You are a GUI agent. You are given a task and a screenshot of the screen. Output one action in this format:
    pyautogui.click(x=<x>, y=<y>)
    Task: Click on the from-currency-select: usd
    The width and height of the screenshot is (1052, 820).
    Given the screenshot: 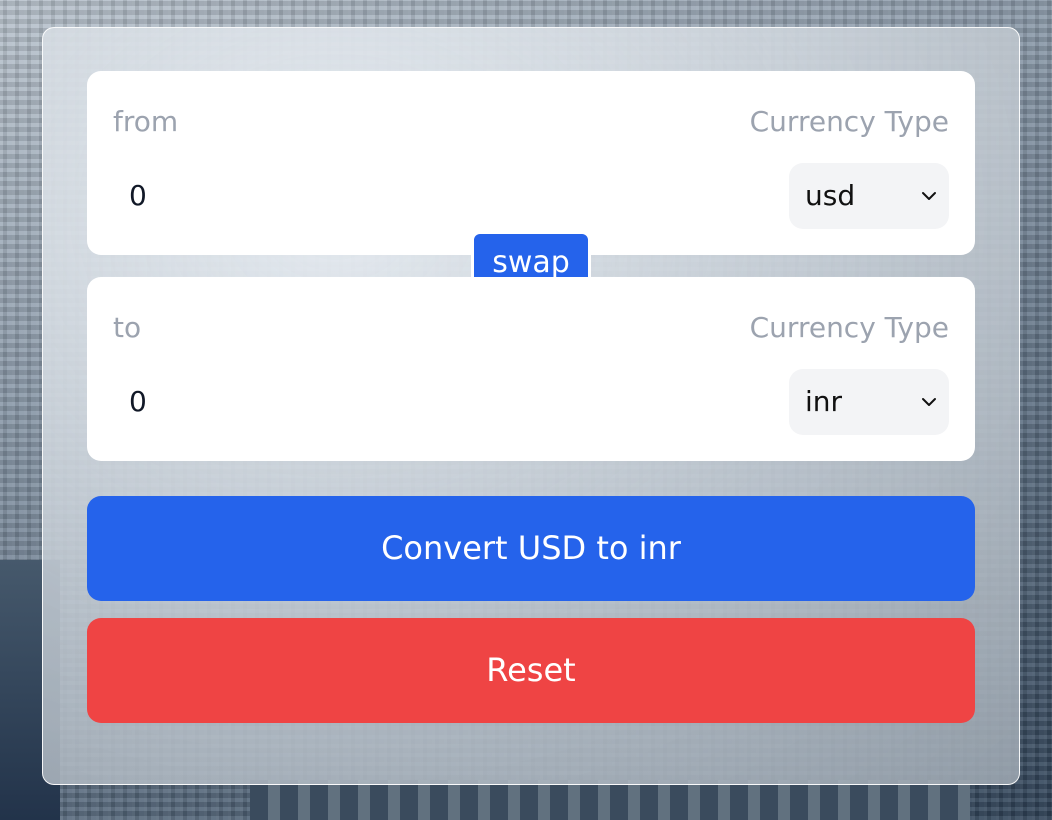 What is the action you would take?
    pyautogui.click(x=869, y=196)
    